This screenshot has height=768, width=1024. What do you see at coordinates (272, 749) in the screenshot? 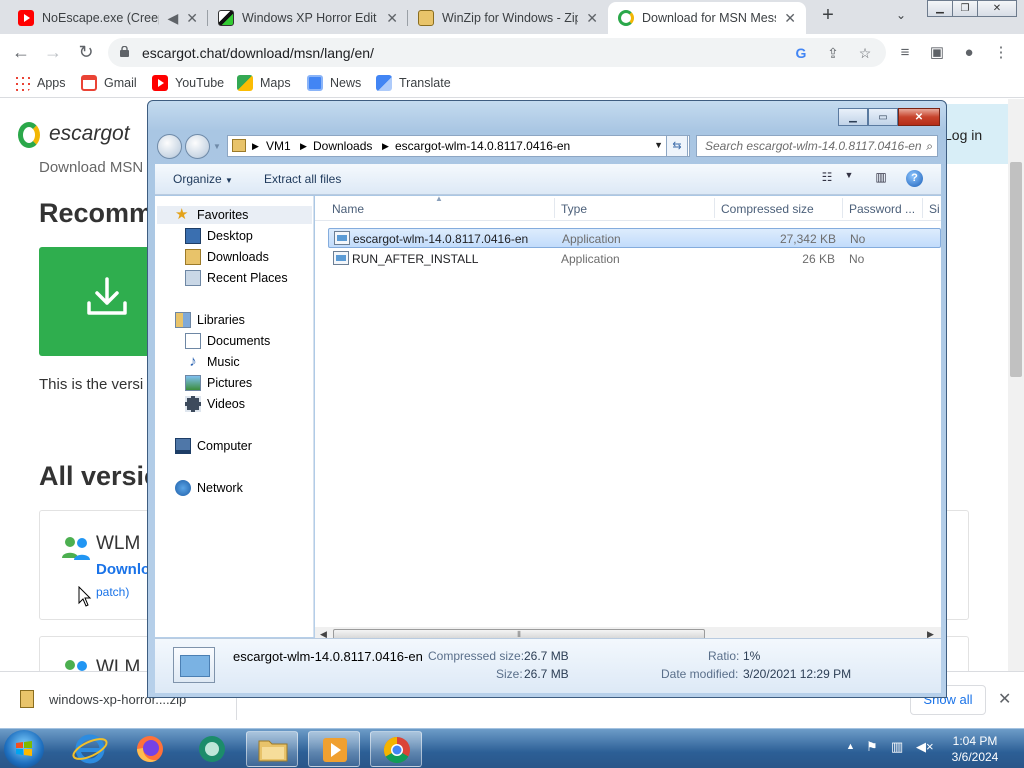
I see `windows-explorer-icon` at bounding box center [272, 749].